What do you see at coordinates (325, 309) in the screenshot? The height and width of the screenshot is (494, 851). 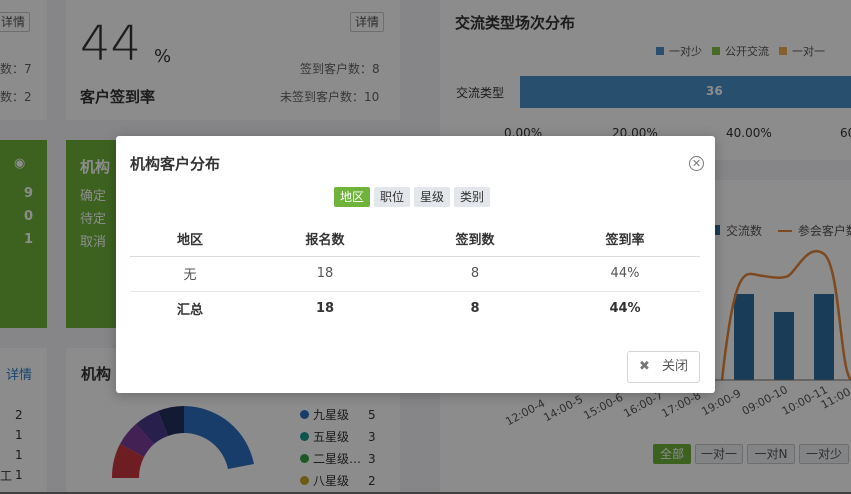 I see `cell-total-registered: 18` at bounding box center [325, 309].